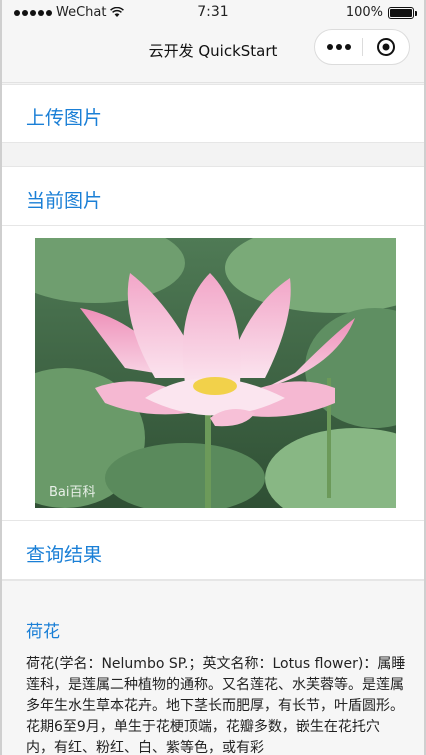 This screenshot has width=426, height=755. I want to click on more-icon, so click(338, 47).